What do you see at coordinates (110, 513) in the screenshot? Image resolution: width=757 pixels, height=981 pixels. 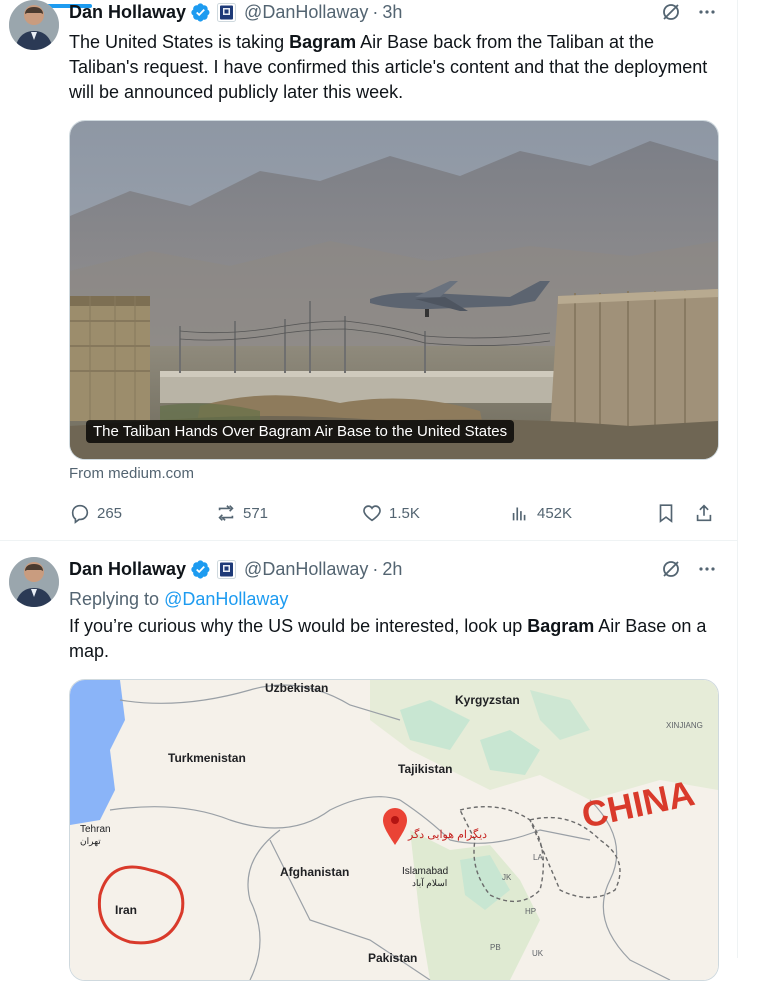 I see `reply-count: 265` at bounding box center [110, 513].